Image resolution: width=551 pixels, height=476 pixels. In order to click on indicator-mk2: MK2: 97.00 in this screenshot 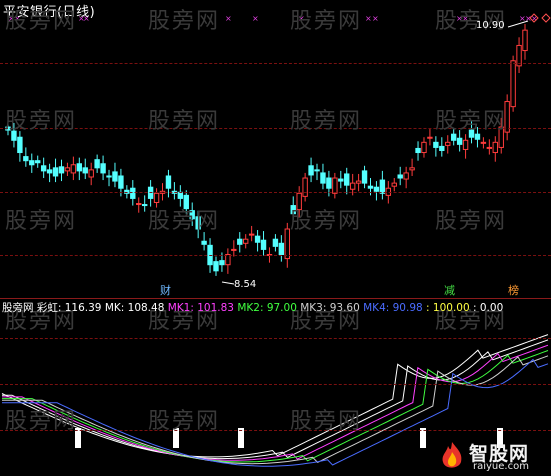, I will do `click(267, 308)`.